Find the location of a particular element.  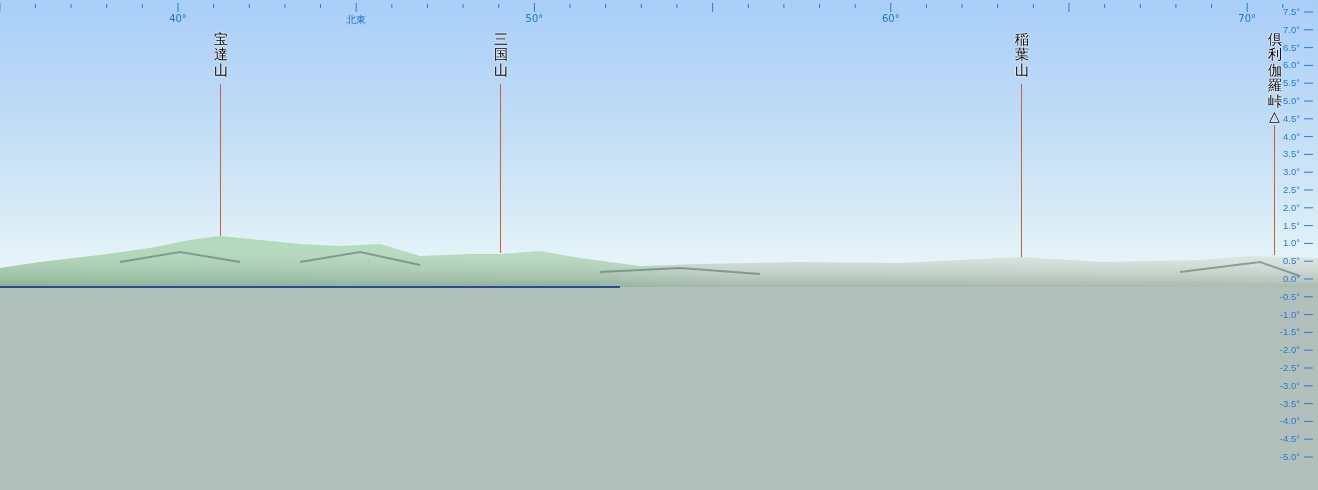

elevation-label: -5.0° is located at coordinates (1289, 457).